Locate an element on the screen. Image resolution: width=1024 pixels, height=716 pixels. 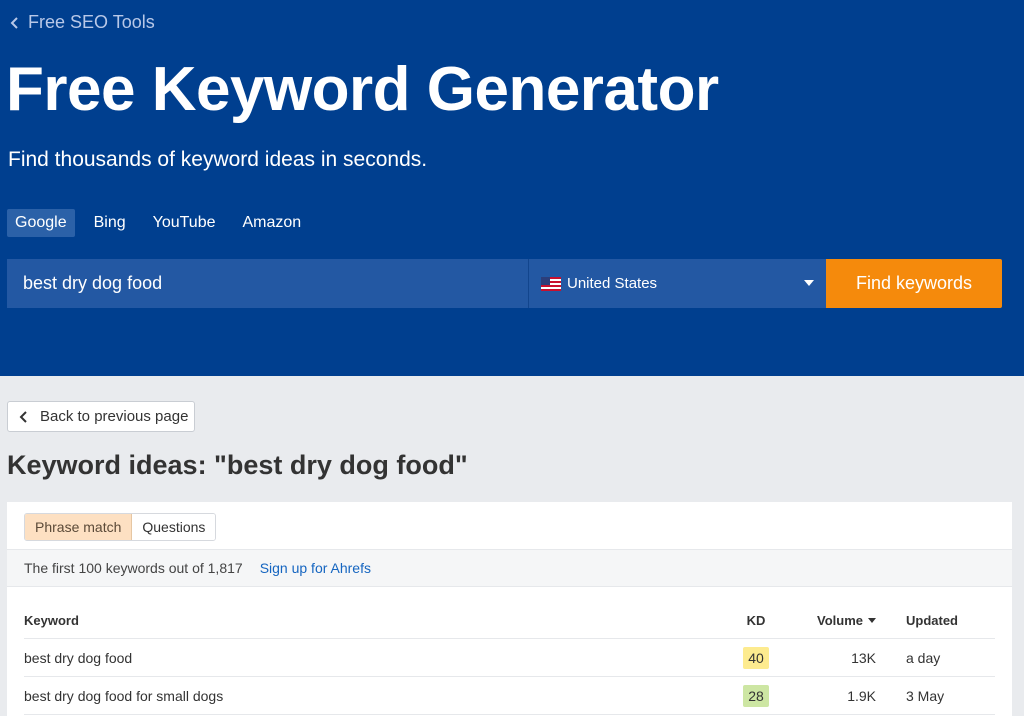
sign-up-link: Sign up for Ahrefs is located at coordinates (315, 568).